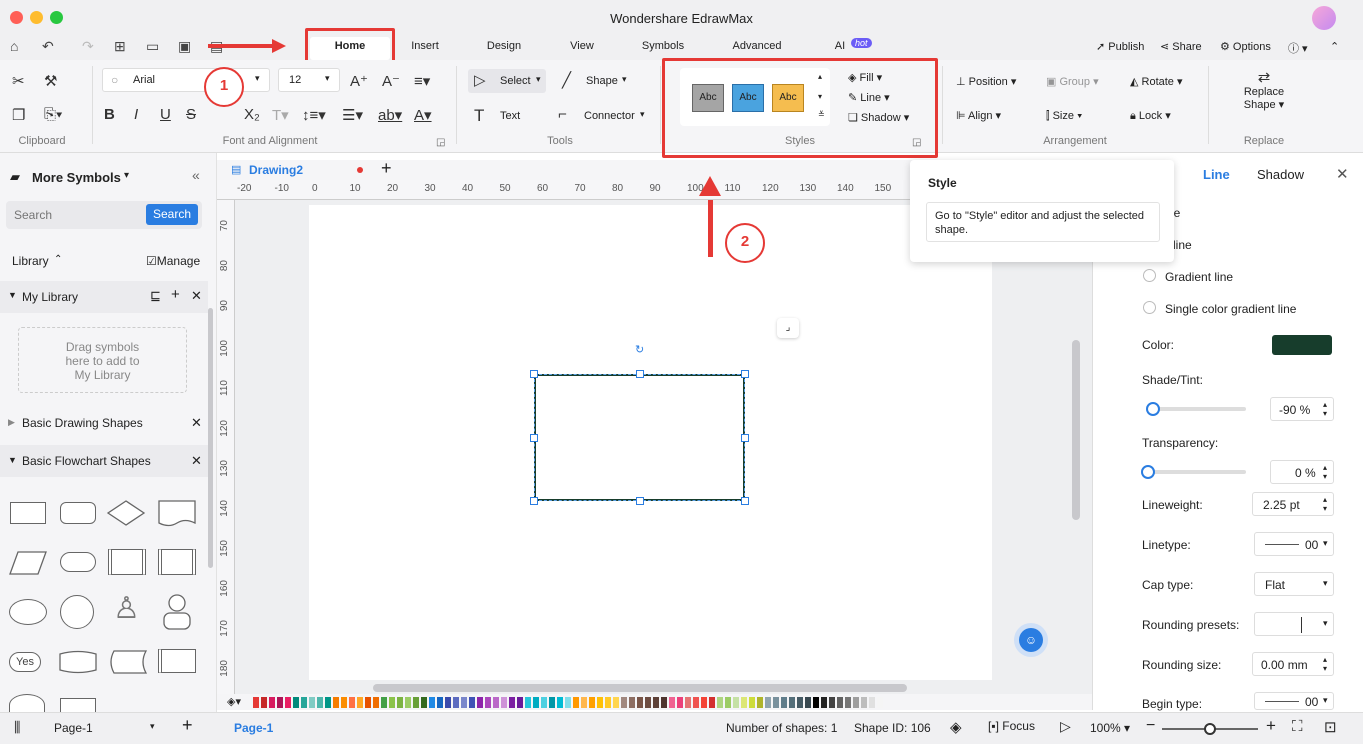 The image size is (1363, 744). Describe the element at coordinates (309, 80) in the screenshot. I see `font-size-select: 12 ▾` at that location.